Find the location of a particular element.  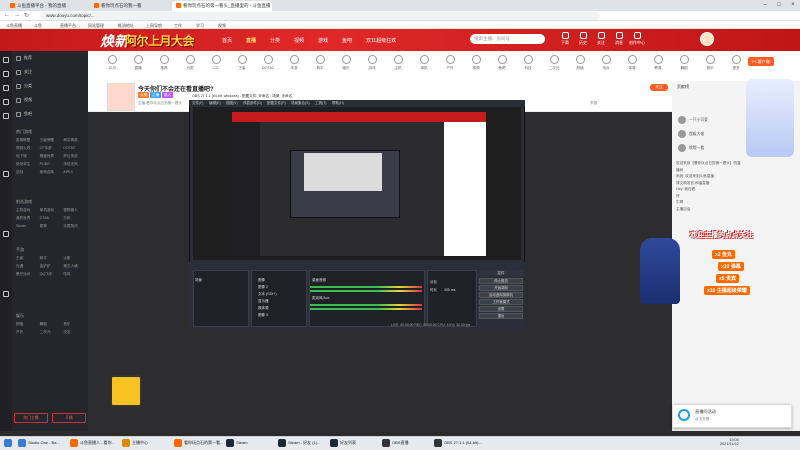

bookmark: 视频 is located at coordinates (222, 26).